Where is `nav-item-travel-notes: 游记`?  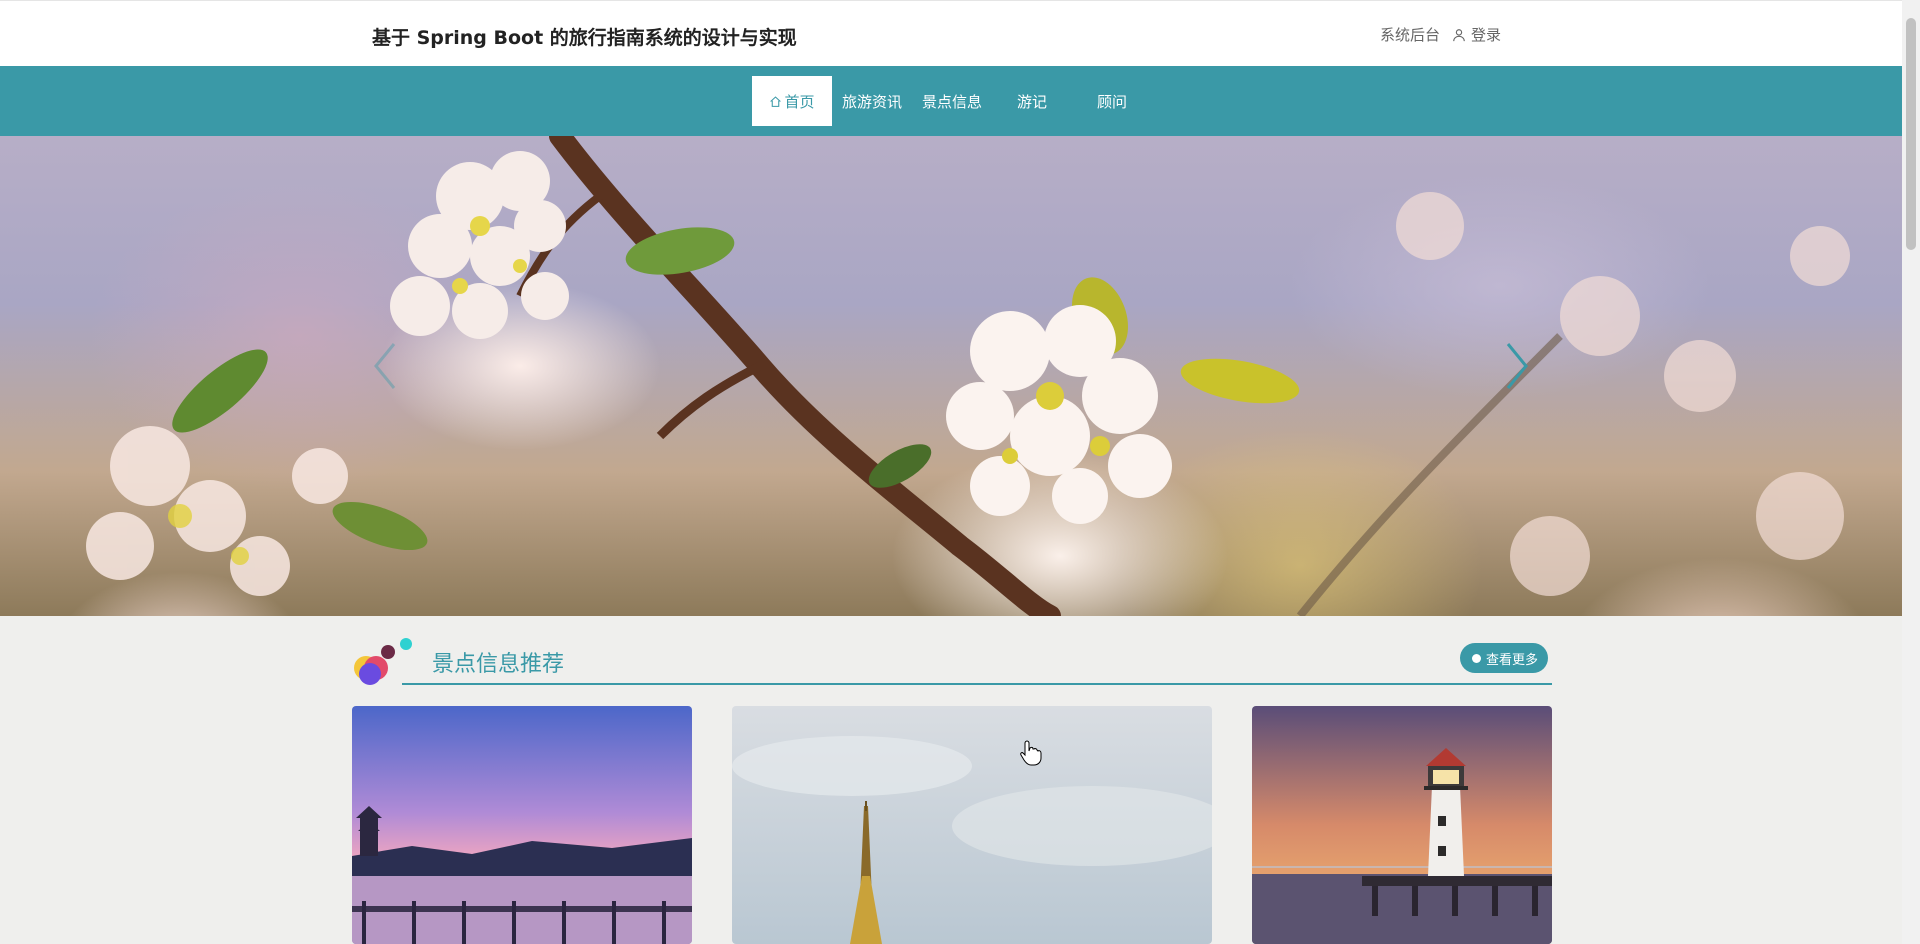 nav-item-travel-notes: 游记 is located at coordinates (1032, 101).